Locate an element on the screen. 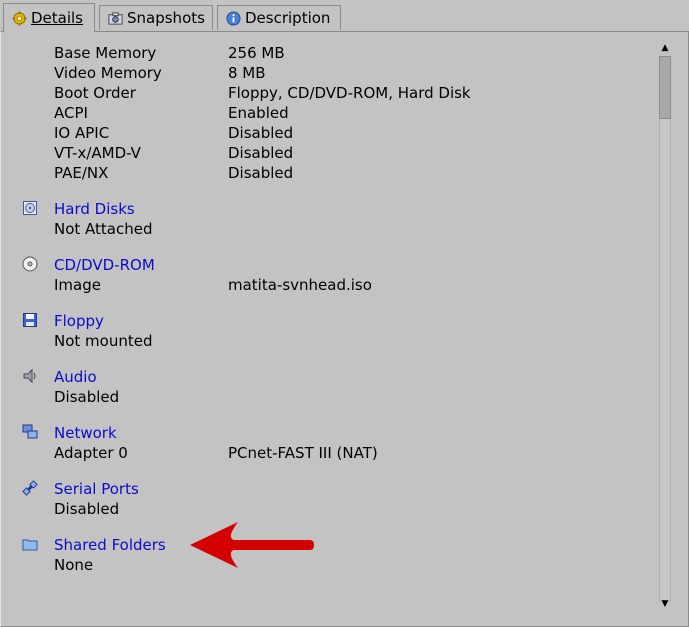 The height and width of the screenshot is (627, 689). boot-order-value: Floppy, CD/DVD-ROM, Hard Disk is located at coordinates (349, 93).